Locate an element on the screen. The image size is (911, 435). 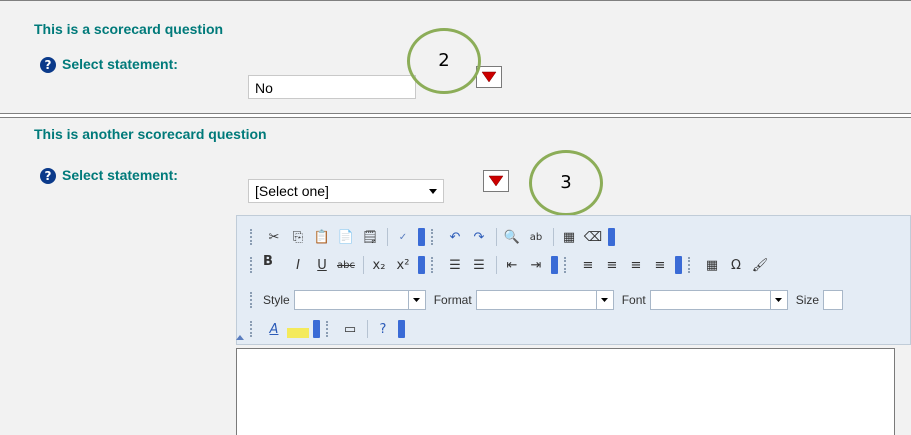
annotation-circle-2: 2 is located at coordinates (444, 61).